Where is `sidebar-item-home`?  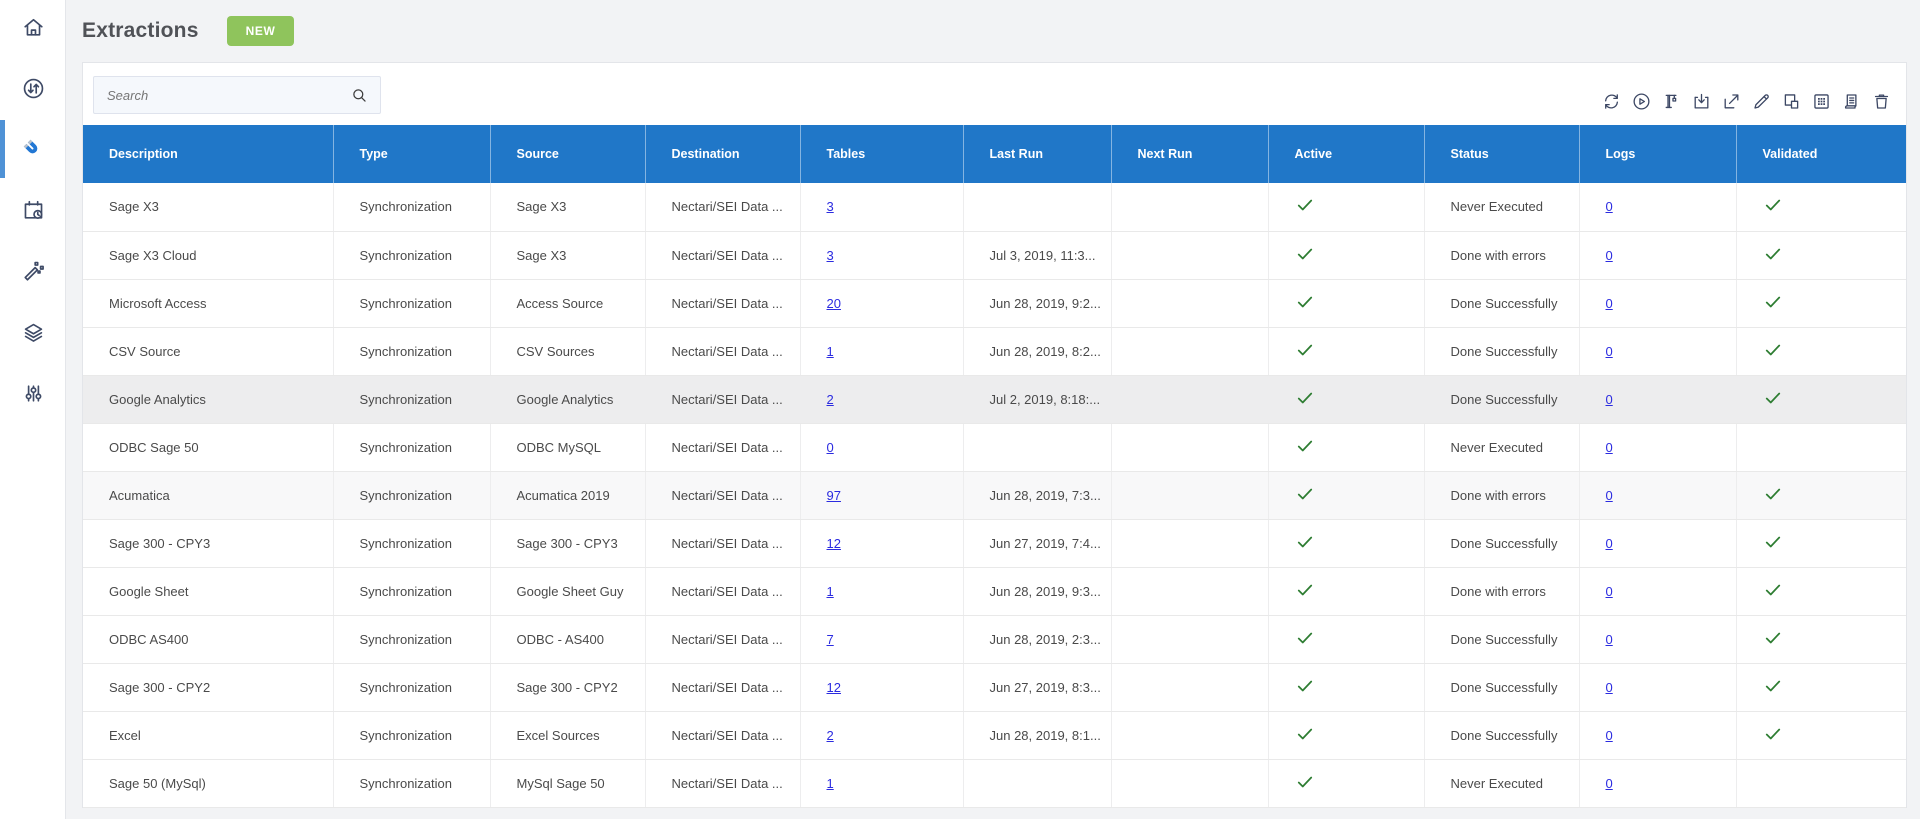
sidebar-item-home is located at coordinates (33, 27).